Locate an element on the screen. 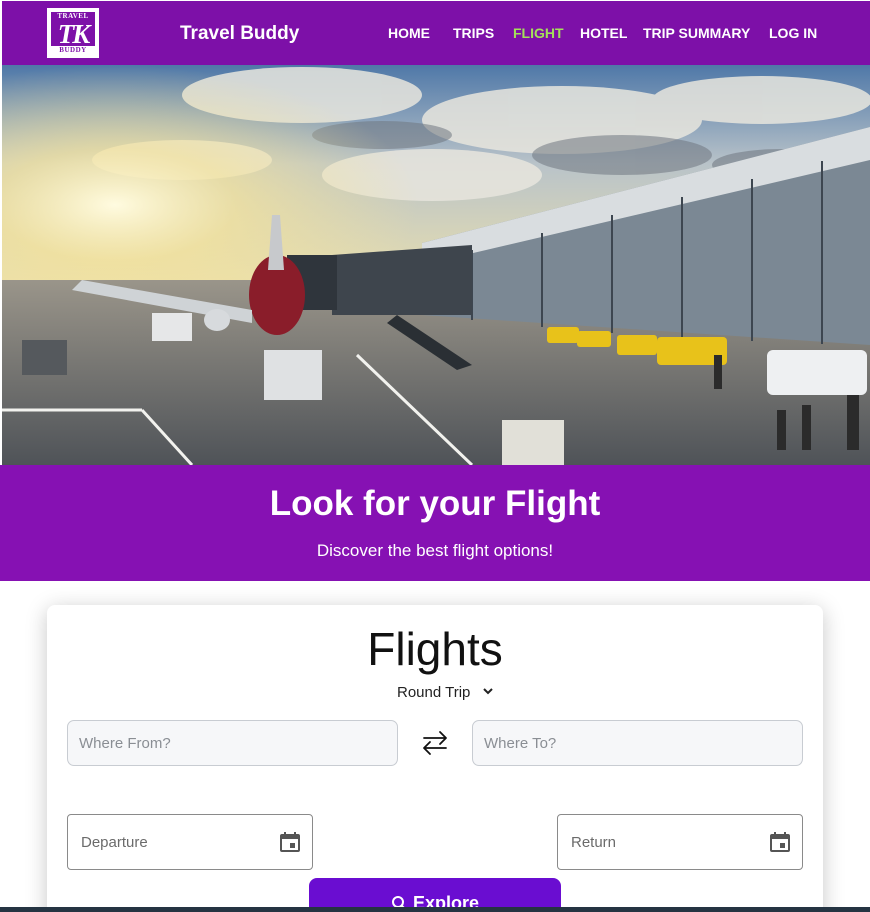  destination-input is located at coordinates (637, 743).